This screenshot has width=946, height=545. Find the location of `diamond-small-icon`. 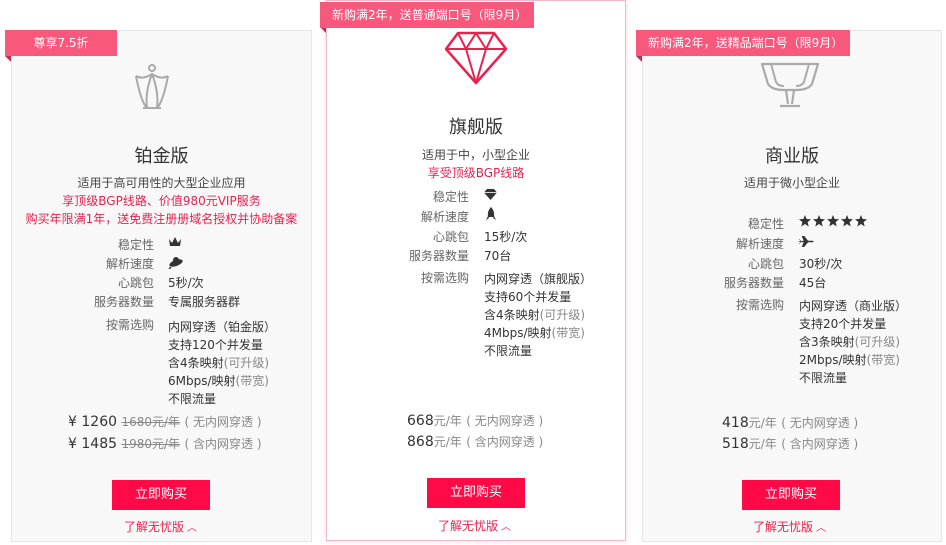

diamond-small-icon is located at coordinates (490, 194).